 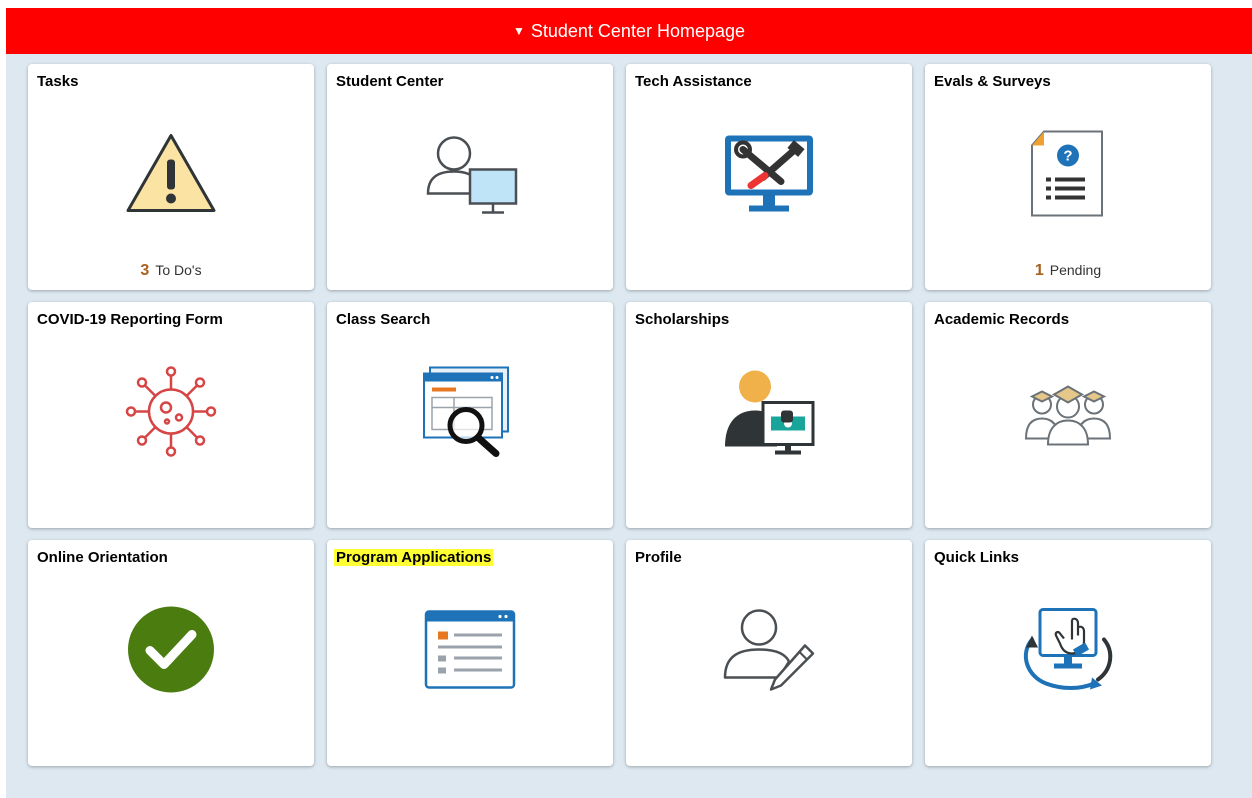 I want to click on tile-title: Online Orientation, so click(x=102, y=557).